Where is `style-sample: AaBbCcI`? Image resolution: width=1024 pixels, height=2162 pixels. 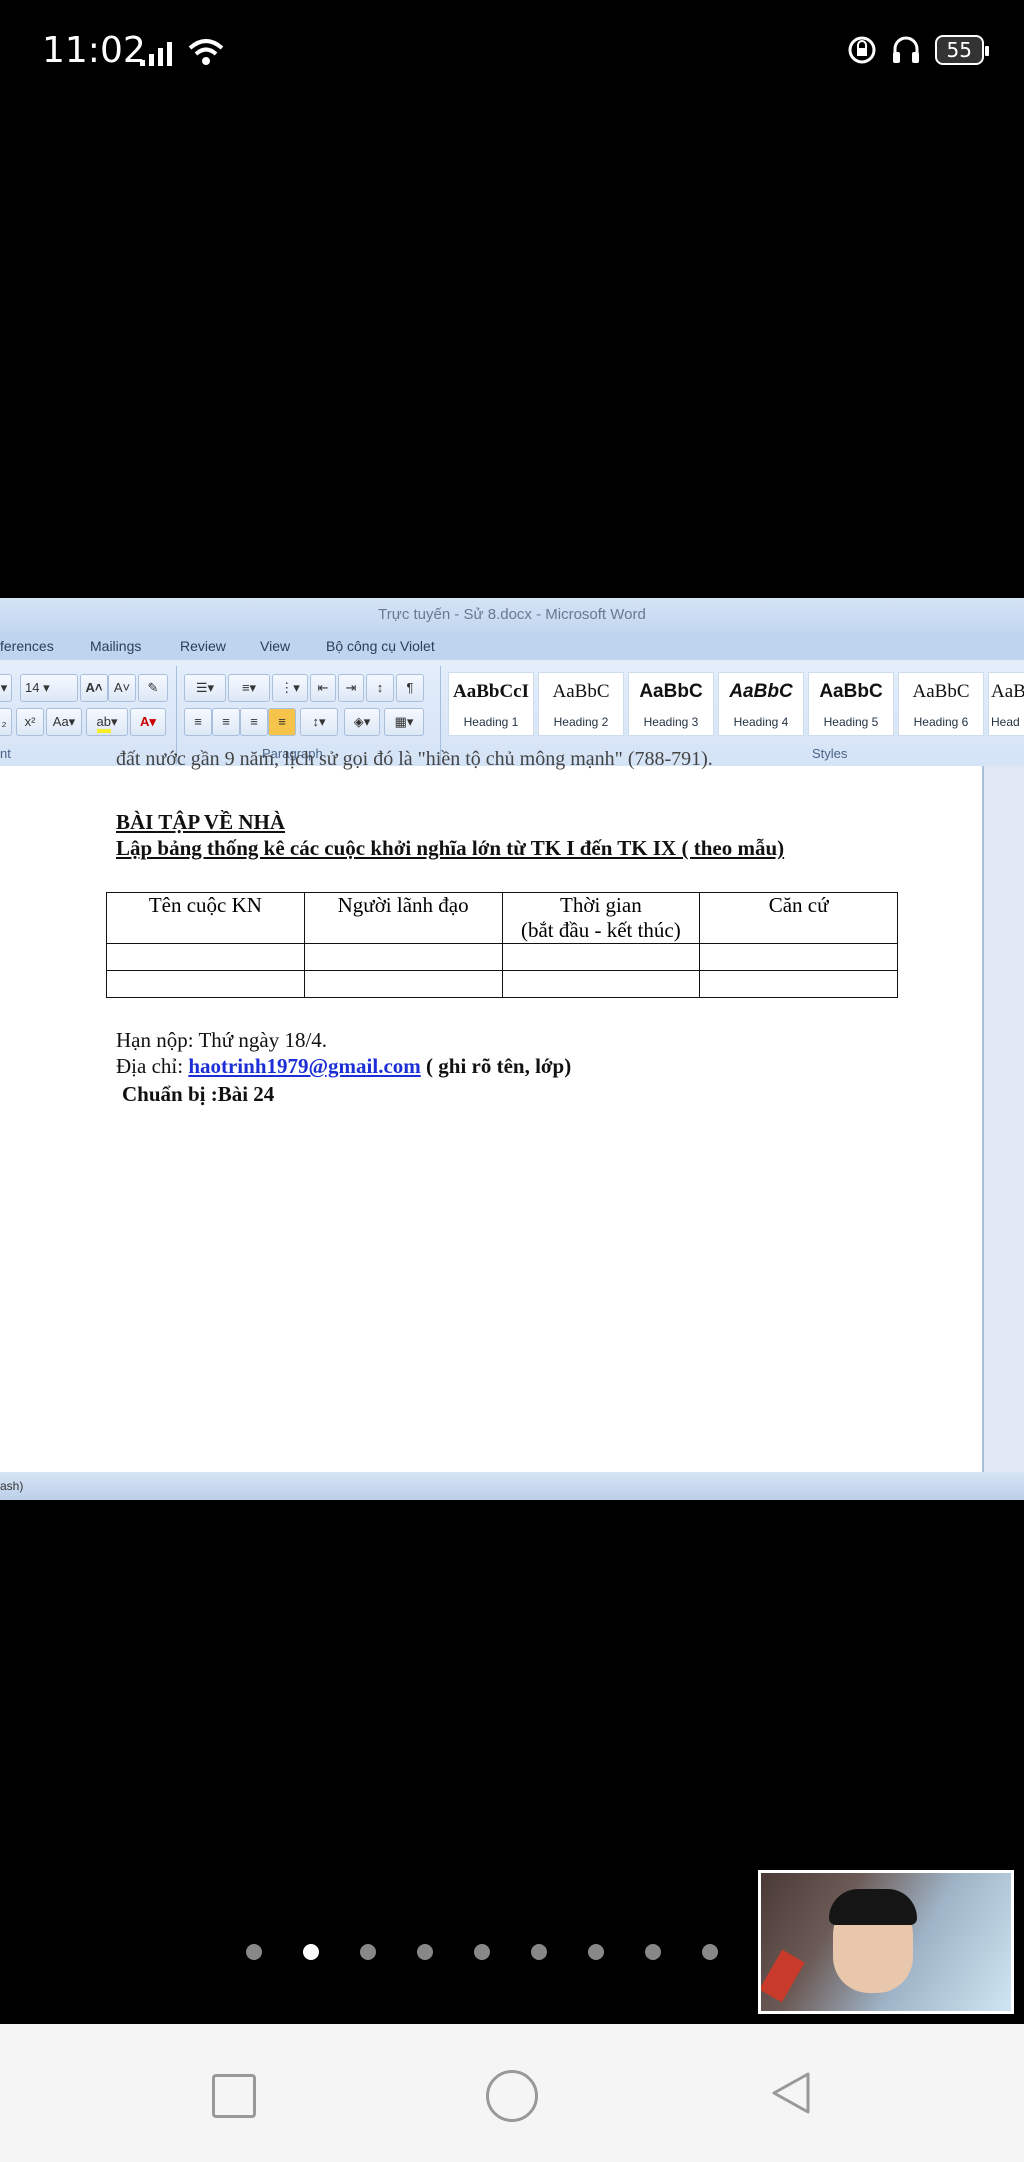 style-sample: AaBbCcI is located at coordinates (490, 691).